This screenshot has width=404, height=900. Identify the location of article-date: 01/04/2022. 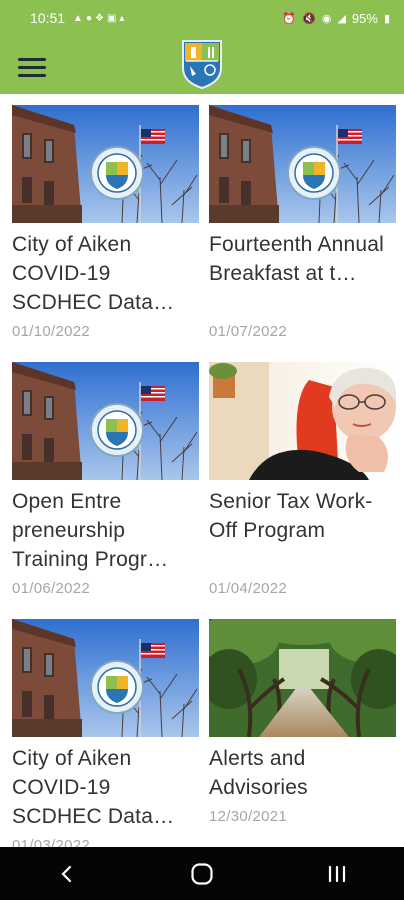
(248, 588).